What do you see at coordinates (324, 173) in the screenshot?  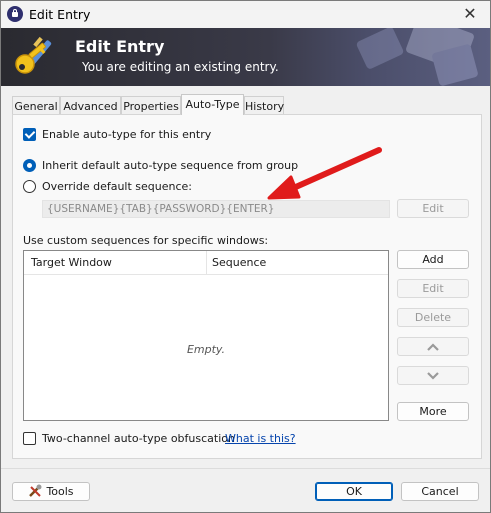 I see `red-arrow-icon` at bounding box center [324, 173].